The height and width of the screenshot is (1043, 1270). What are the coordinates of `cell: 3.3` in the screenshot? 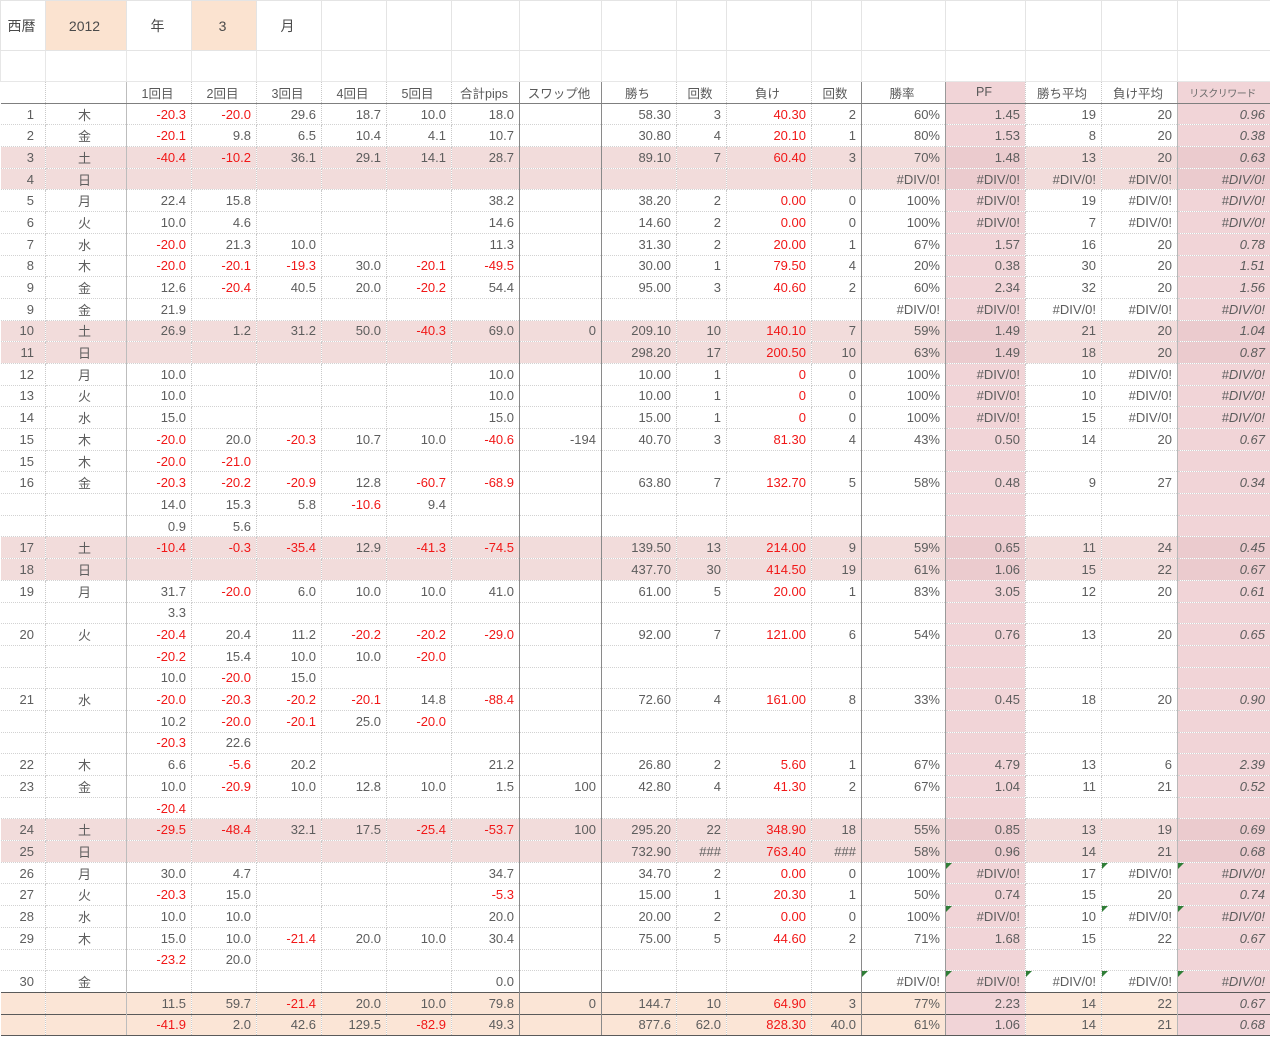 It's located at (159, 613).